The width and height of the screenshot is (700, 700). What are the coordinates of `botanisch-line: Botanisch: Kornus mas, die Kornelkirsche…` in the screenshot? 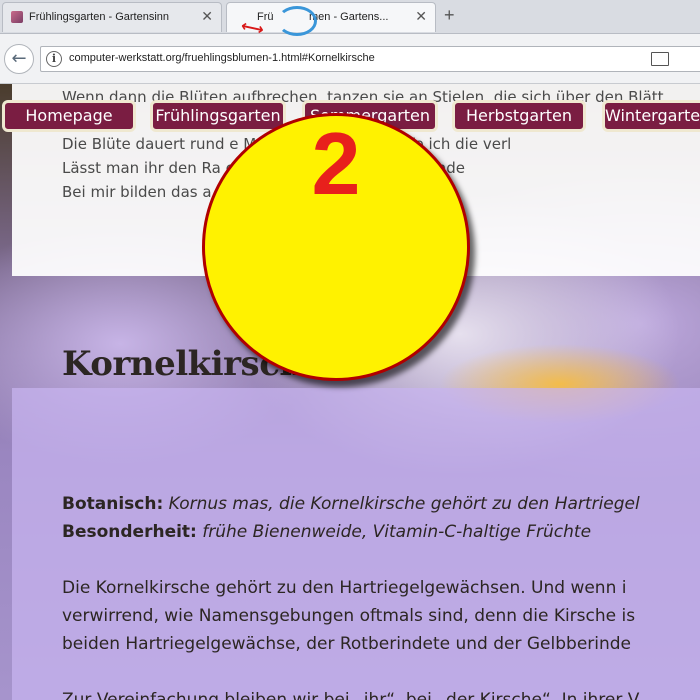 It's located at (351, 504).